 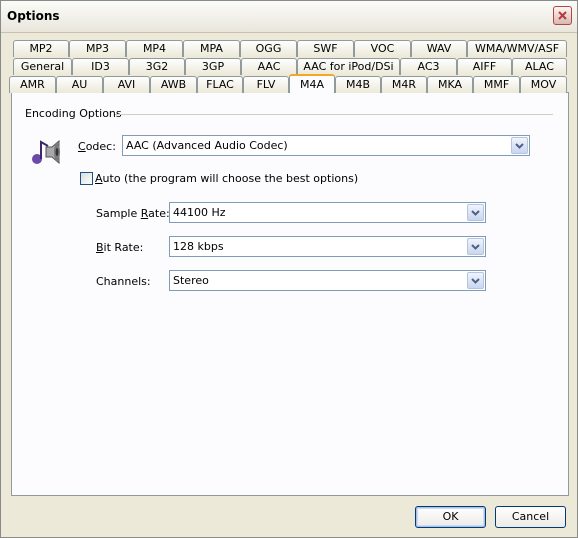 What do you see at coordinates (334, 114) in the screenshot?
I see `group-divider` at bounding box center [334, 114].